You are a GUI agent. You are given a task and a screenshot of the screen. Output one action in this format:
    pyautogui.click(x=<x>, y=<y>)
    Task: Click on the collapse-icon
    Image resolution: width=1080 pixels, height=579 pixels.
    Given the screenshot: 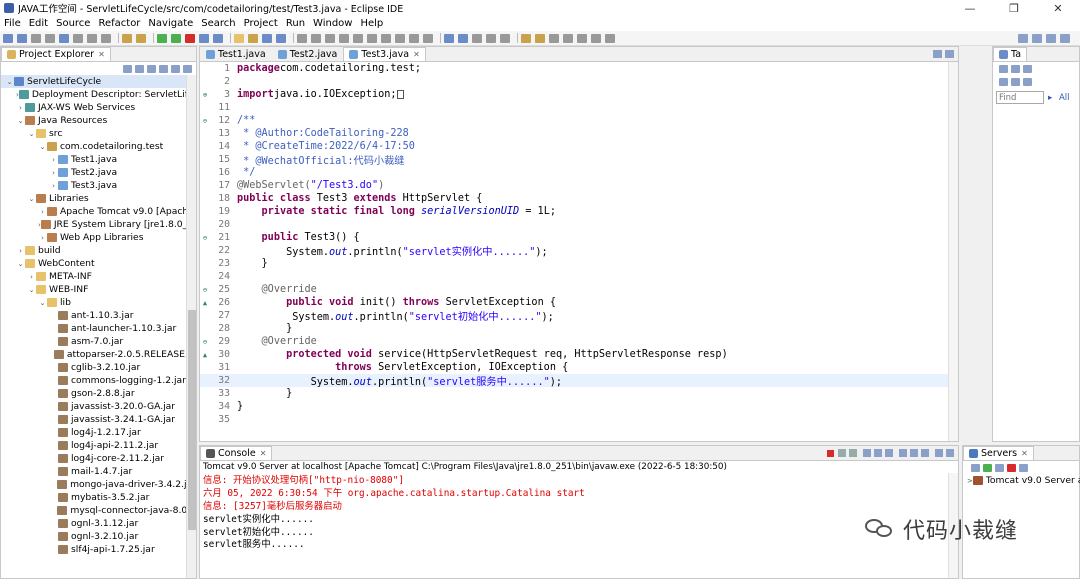 What is the action you would take?
    pyautogui.click(x=1027, y=68)
    